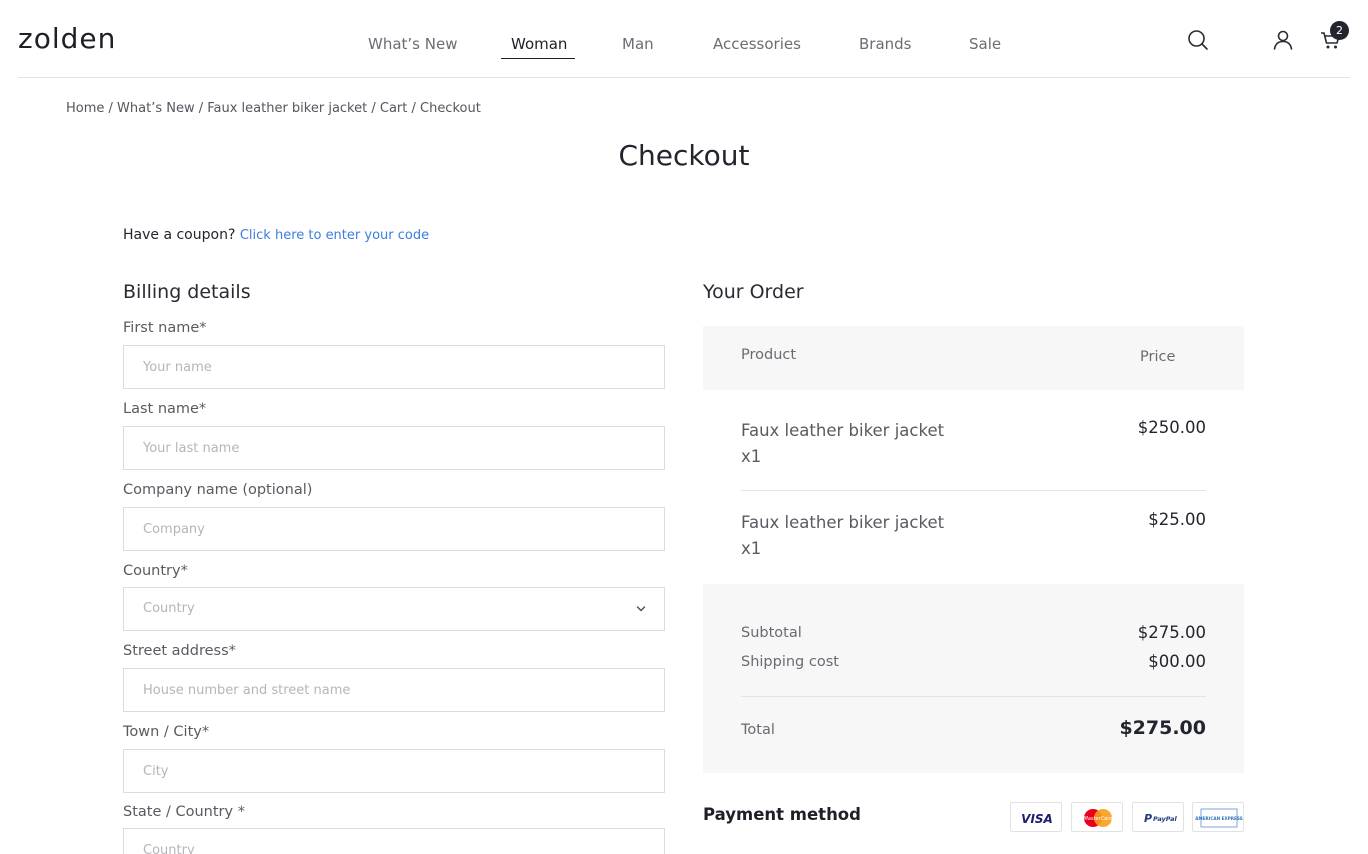 This screenshot has width=1368, height=854. I want to click on total-row: Total $275.00, so click(973, 728).